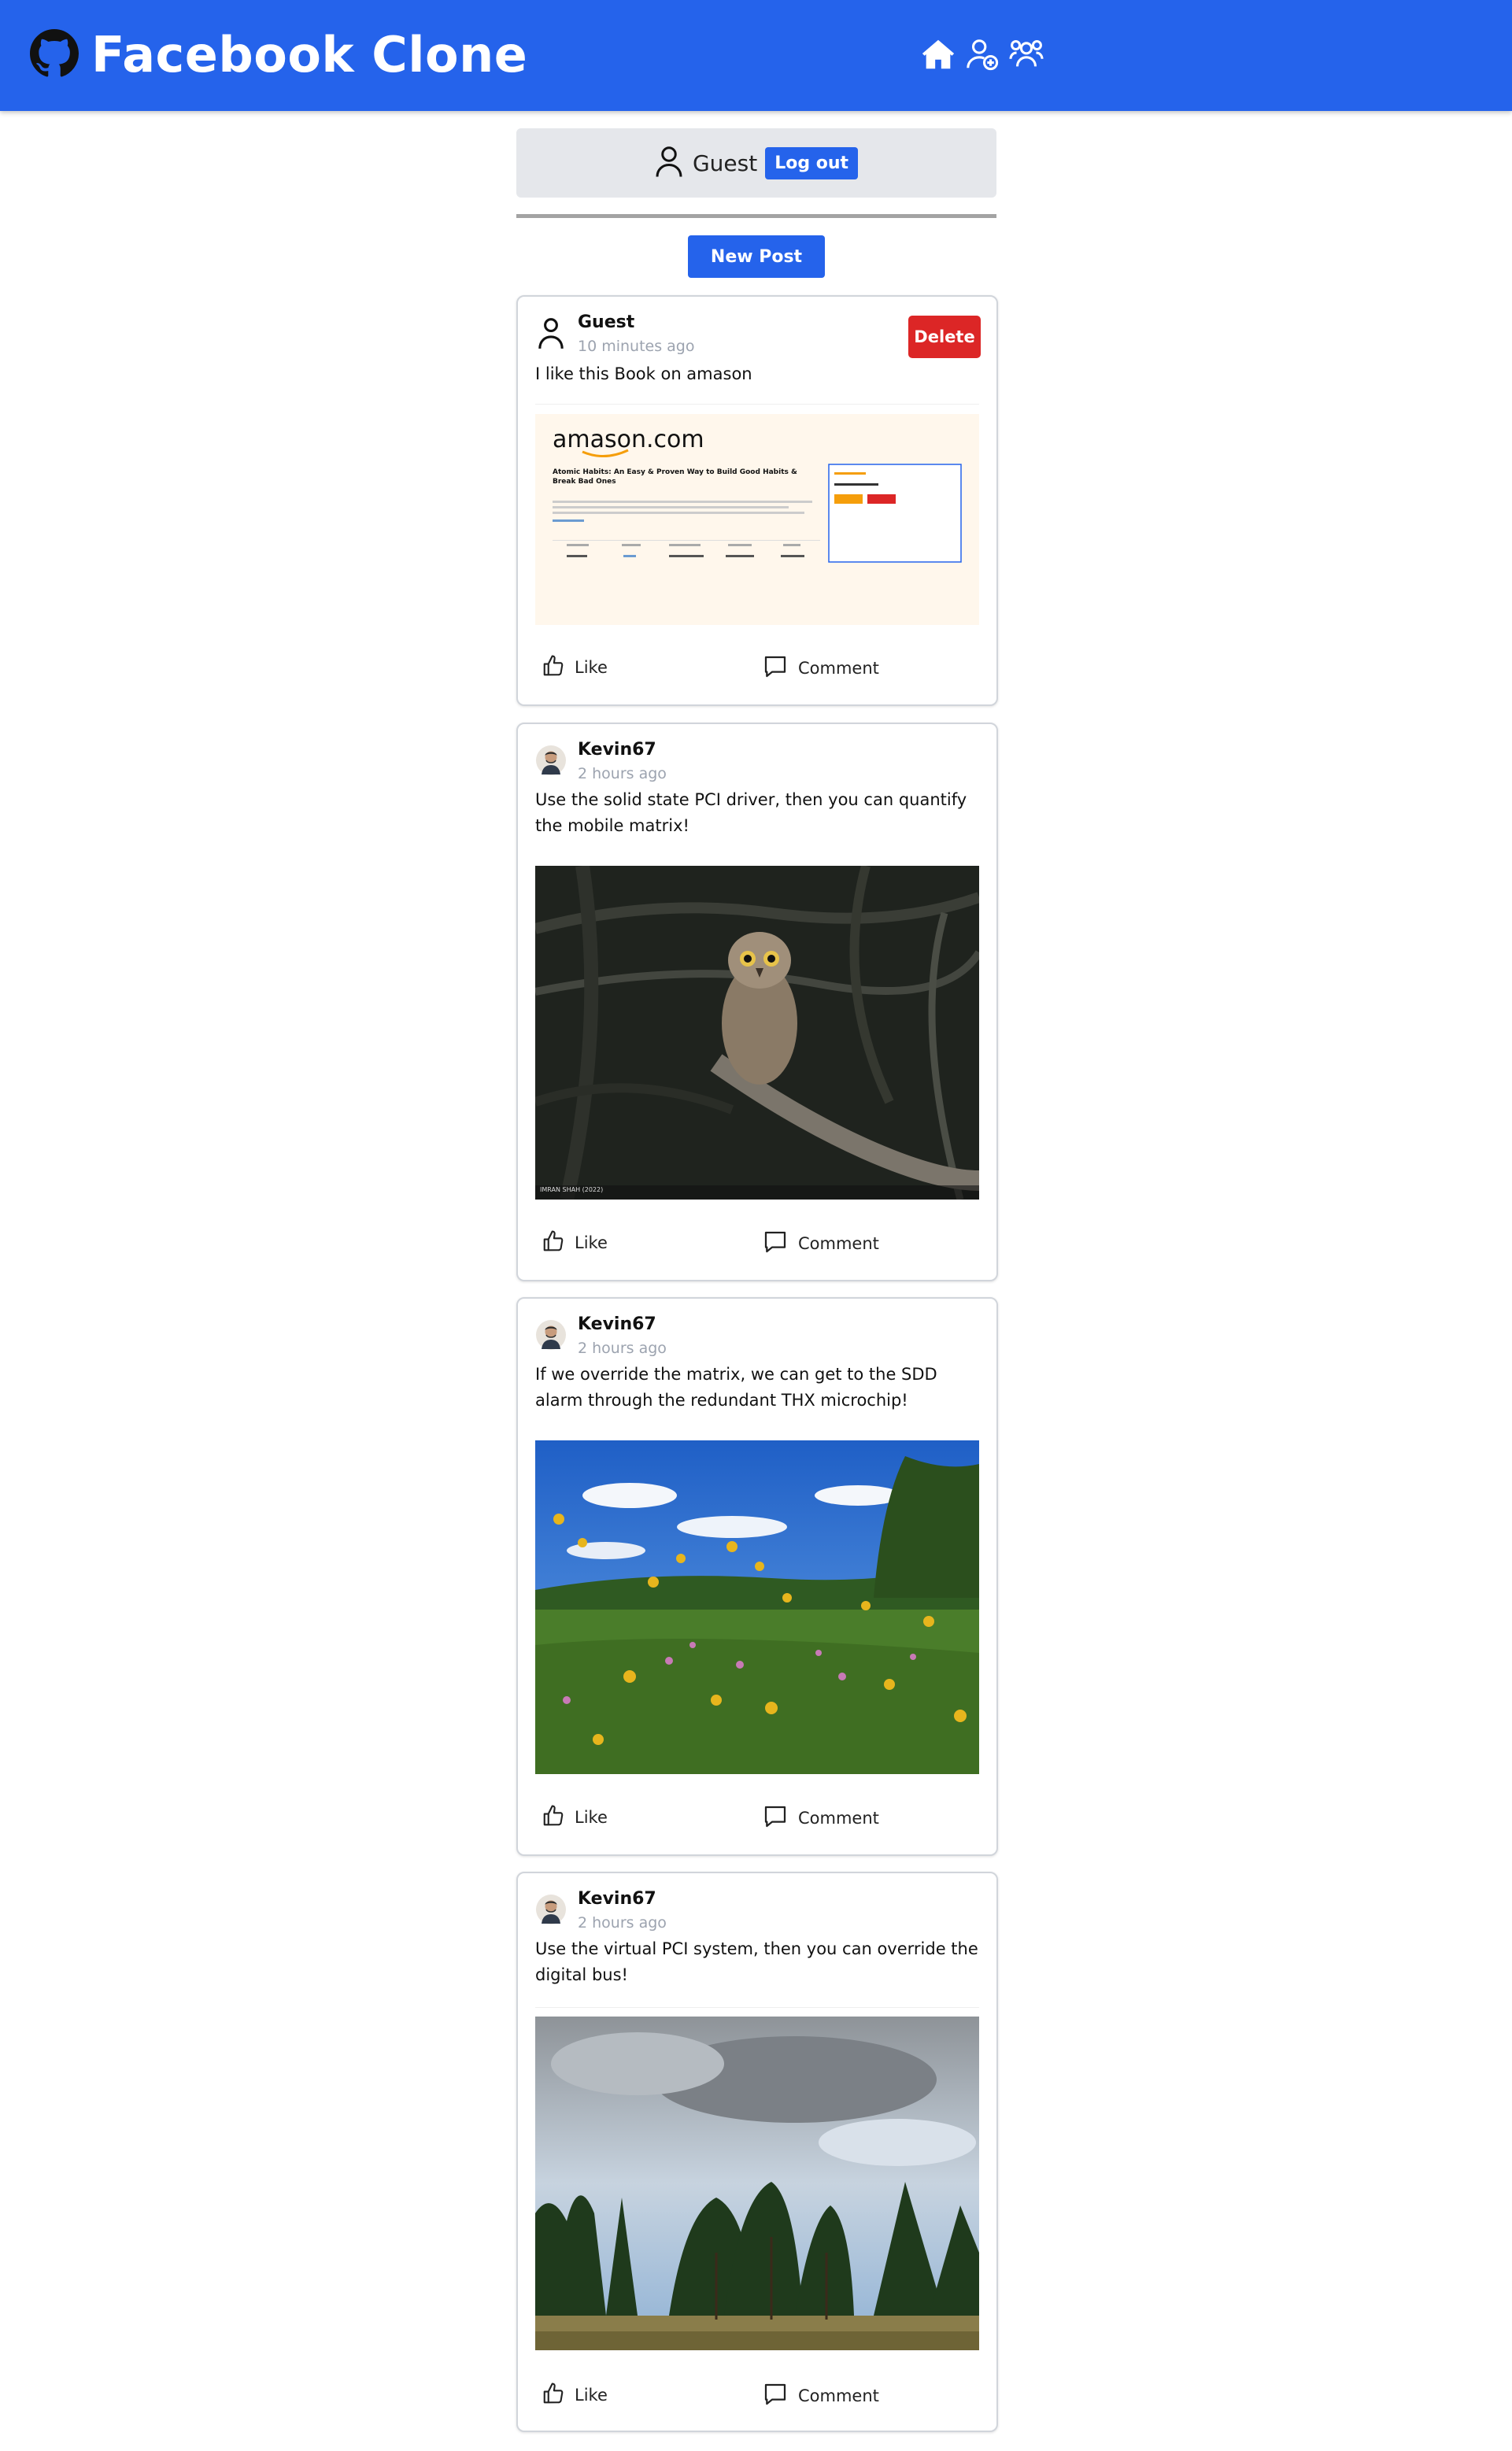  Describe the element at coordinates (938, 54) in the screenshot. I see `home-icon` at that location.